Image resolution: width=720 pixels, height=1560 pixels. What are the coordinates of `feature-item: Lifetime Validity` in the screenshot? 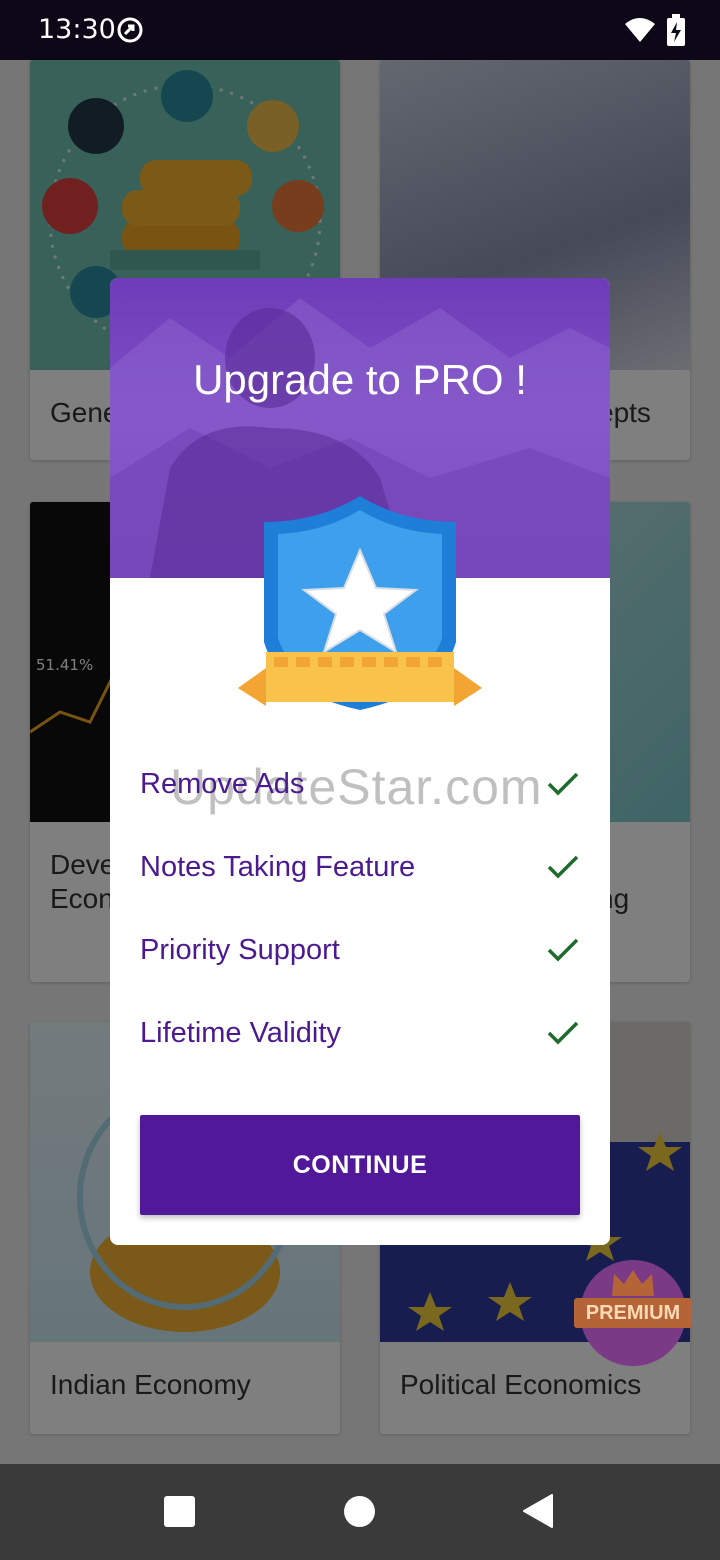 It's located at (360, 1034).